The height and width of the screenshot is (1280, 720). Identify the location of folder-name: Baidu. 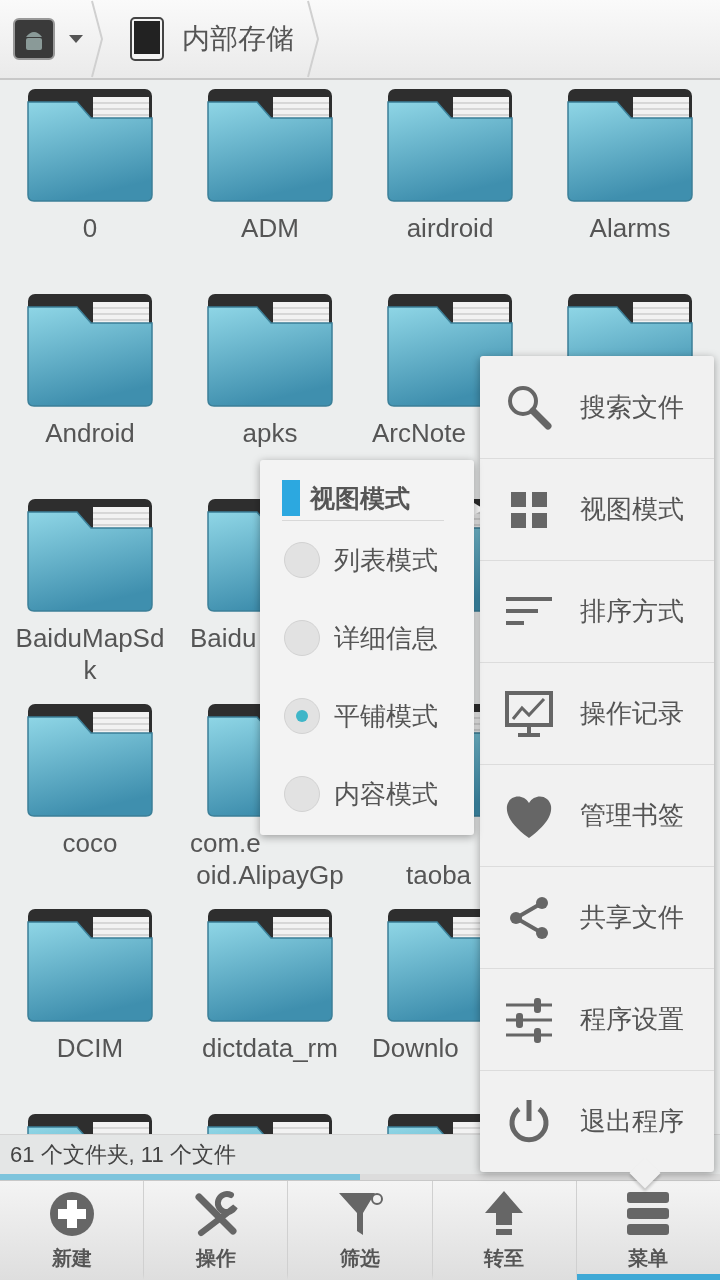
(223, 638).